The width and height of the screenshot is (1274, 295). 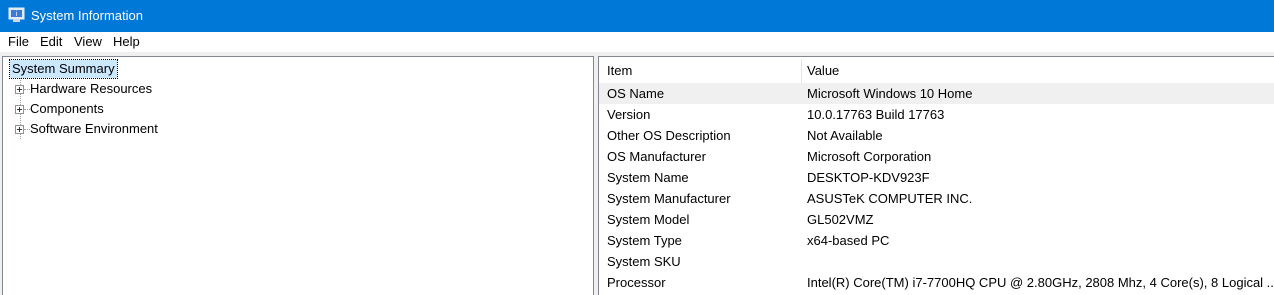 I want to click on tree-item-software-environment: Software Environment, so click(x=113, y=129).